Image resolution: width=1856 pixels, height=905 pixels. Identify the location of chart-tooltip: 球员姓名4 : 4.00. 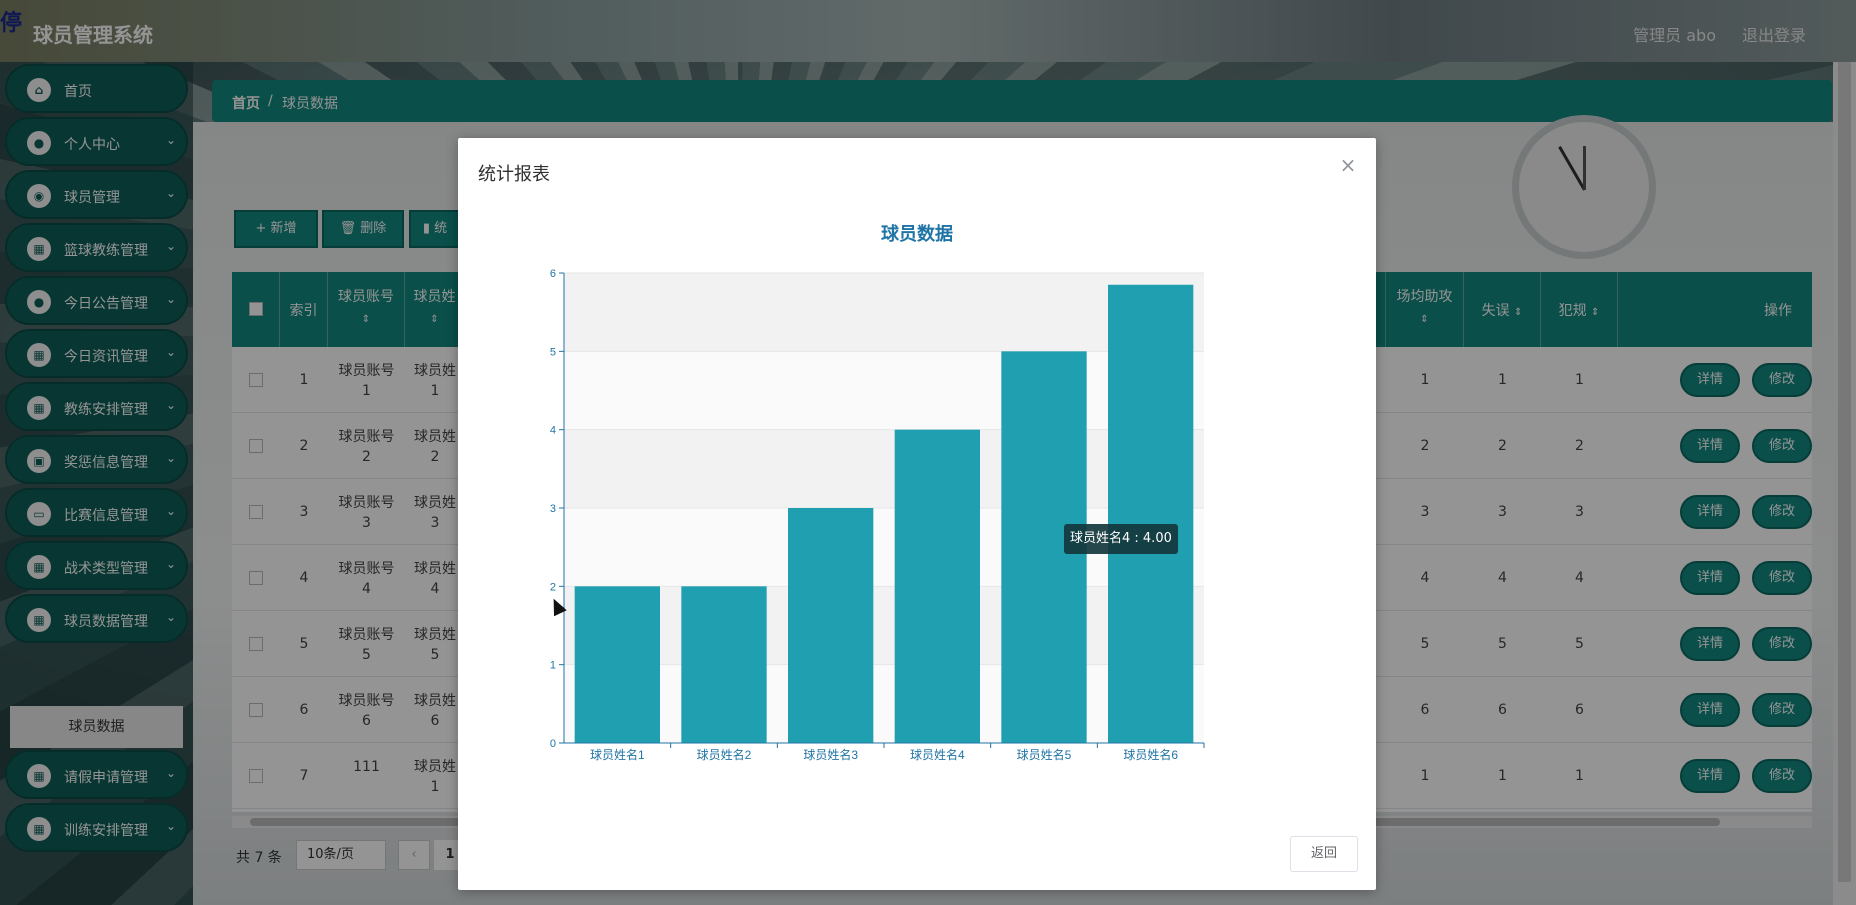
(1121, 539).